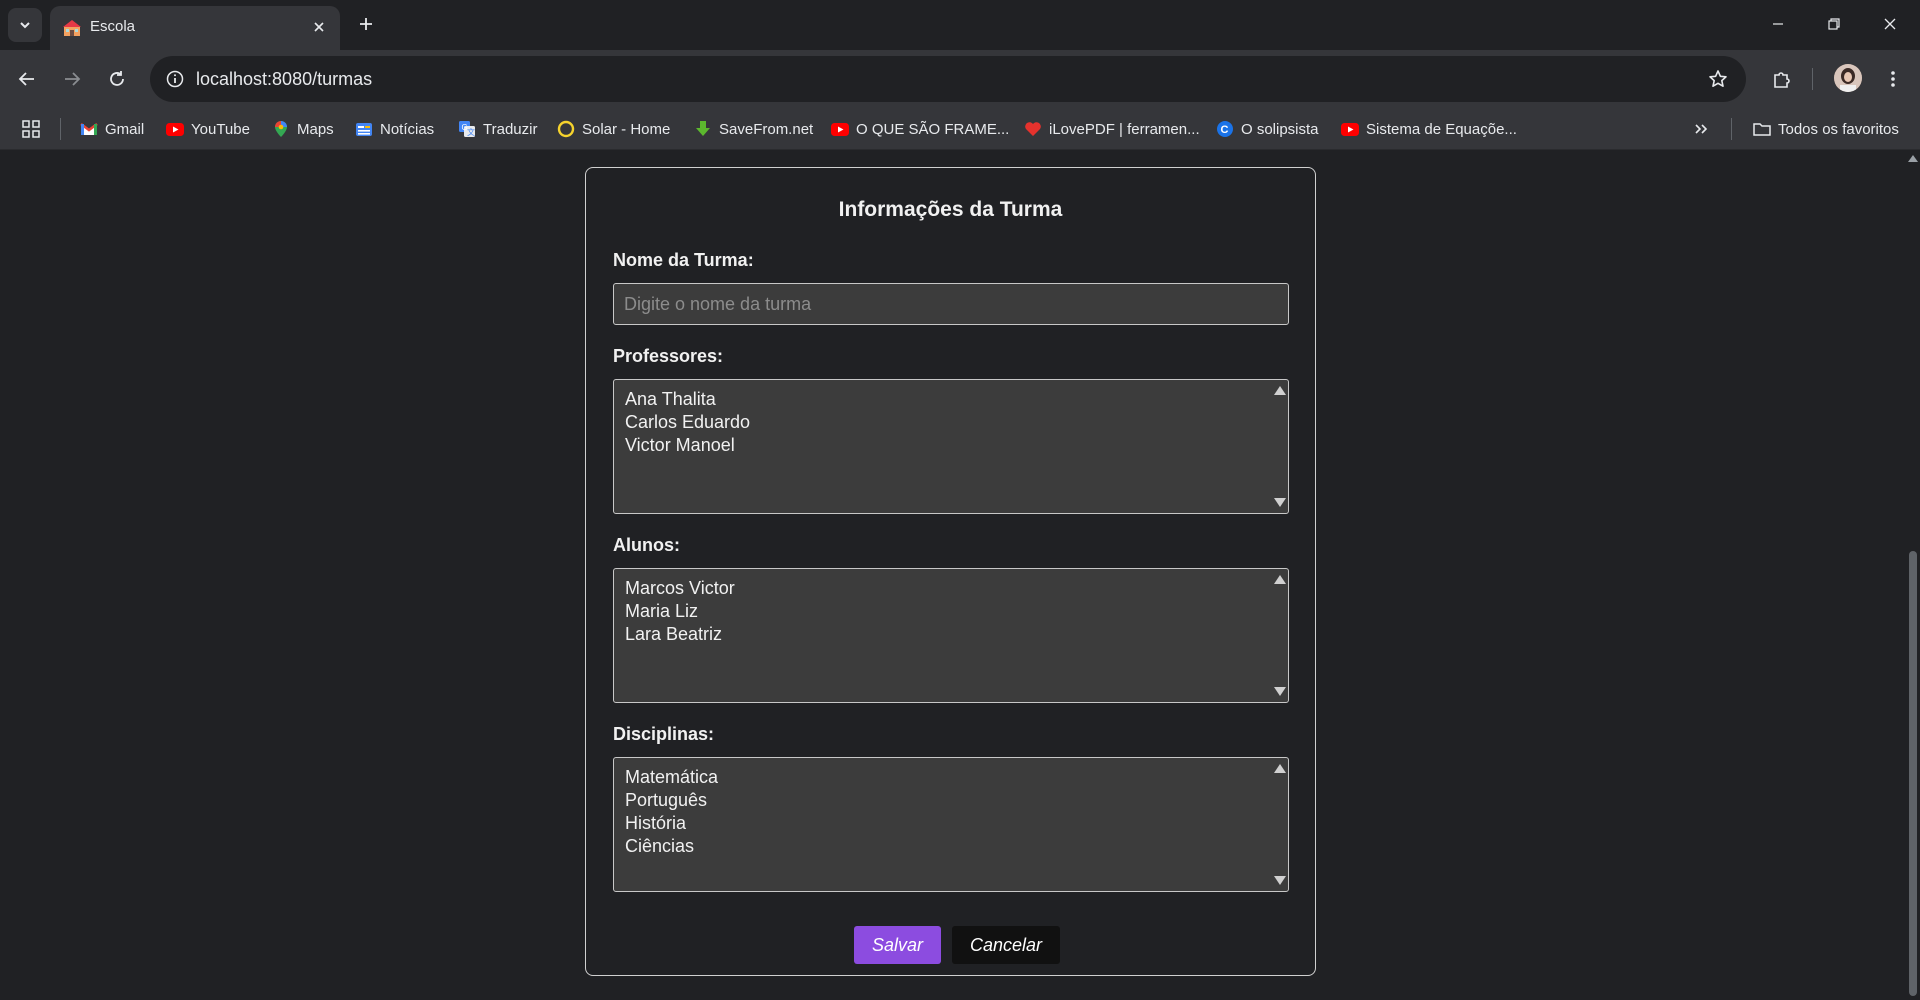 This screenshot has width=1920, height=1000. Describe the element at coordinates (655, 823) in the screenshot. I see `list-item: História` at that location.